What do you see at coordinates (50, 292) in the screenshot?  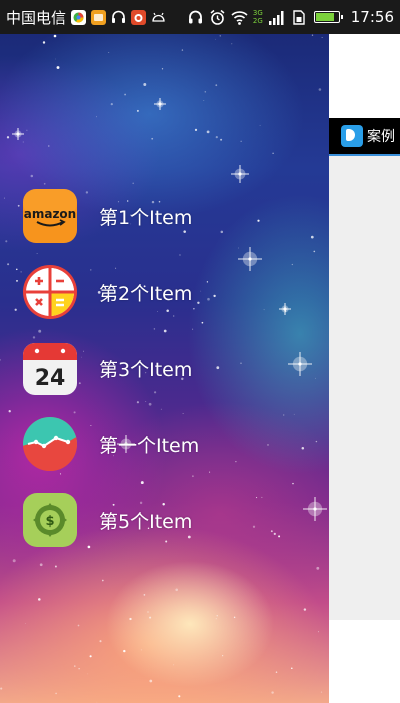 I see `calculator-icon` at bounding box center [50, 292].